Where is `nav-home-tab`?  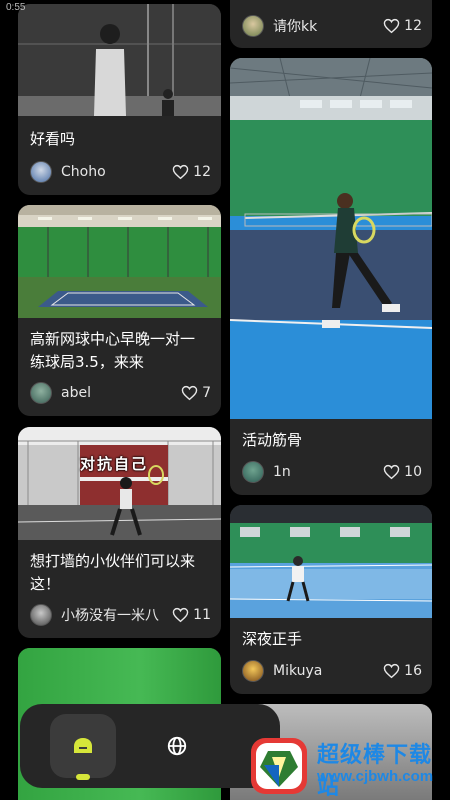
nav-home-tab is located at coordinates (83, 746).